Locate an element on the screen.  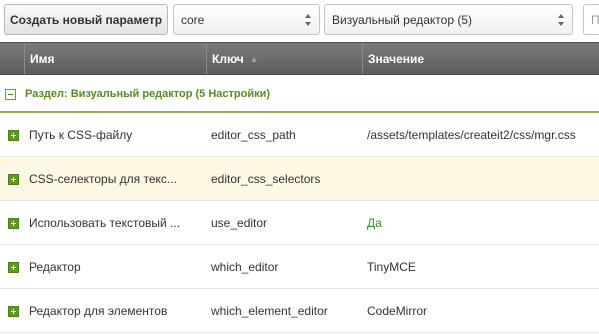
sort-arrow-icon: ▲ is located at coordinates (254, 58).